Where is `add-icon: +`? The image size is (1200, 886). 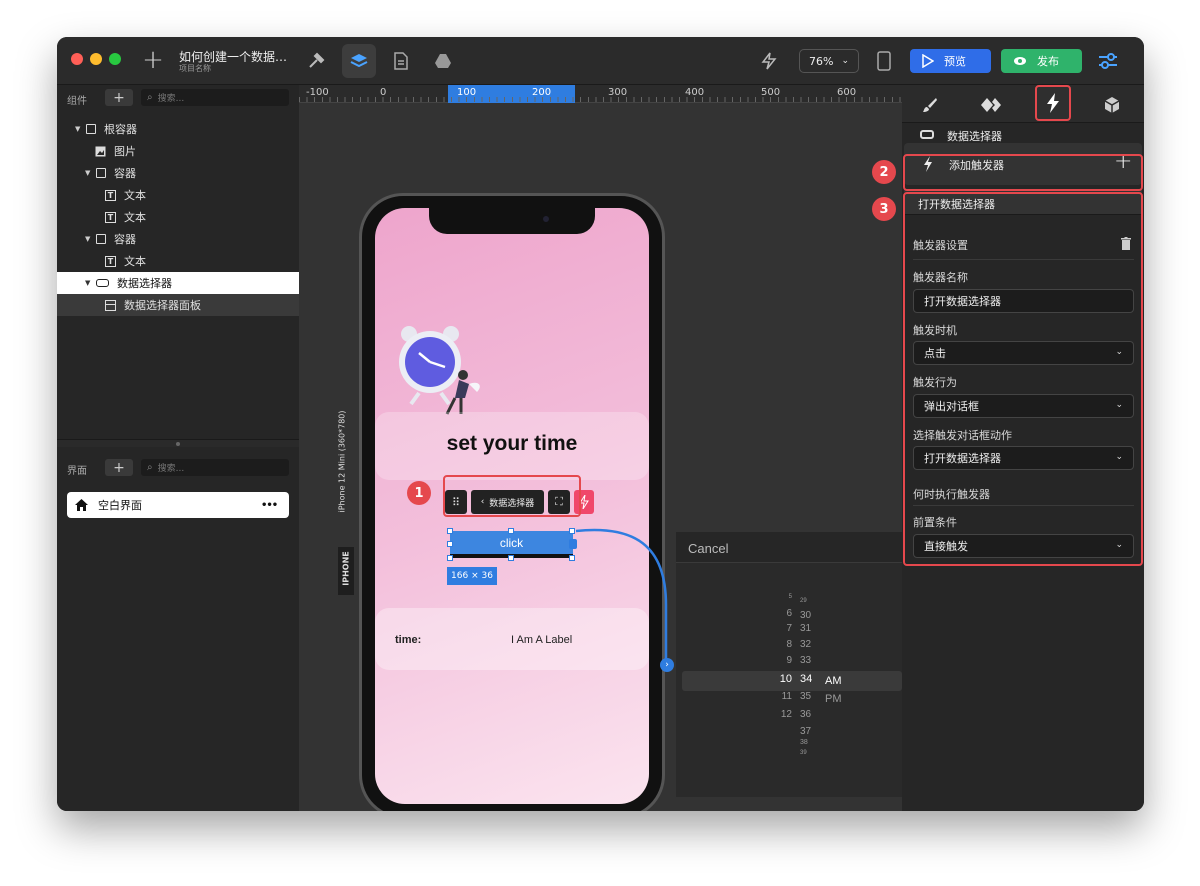
add-icon: + is located at coordinates (153, 60).